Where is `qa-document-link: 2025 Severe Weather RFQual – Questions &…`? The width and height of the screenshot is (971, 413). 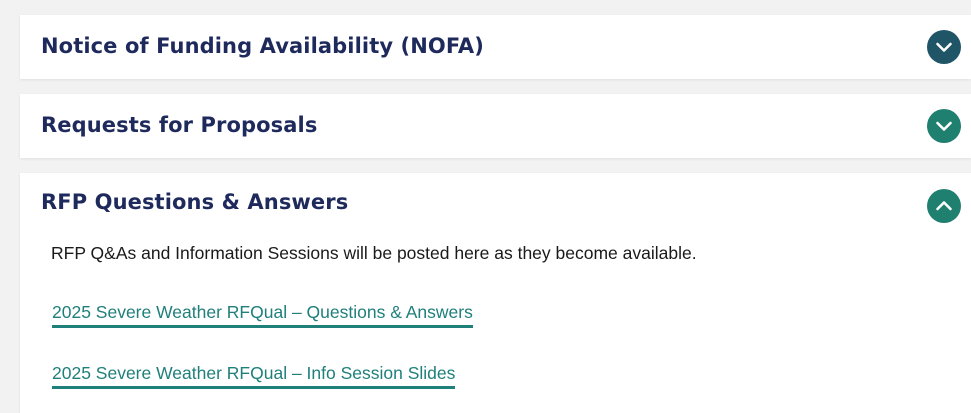
qa-document-link: 2025 Severe Weather RFQual – Questions &… is located at coordinates (262, 315).